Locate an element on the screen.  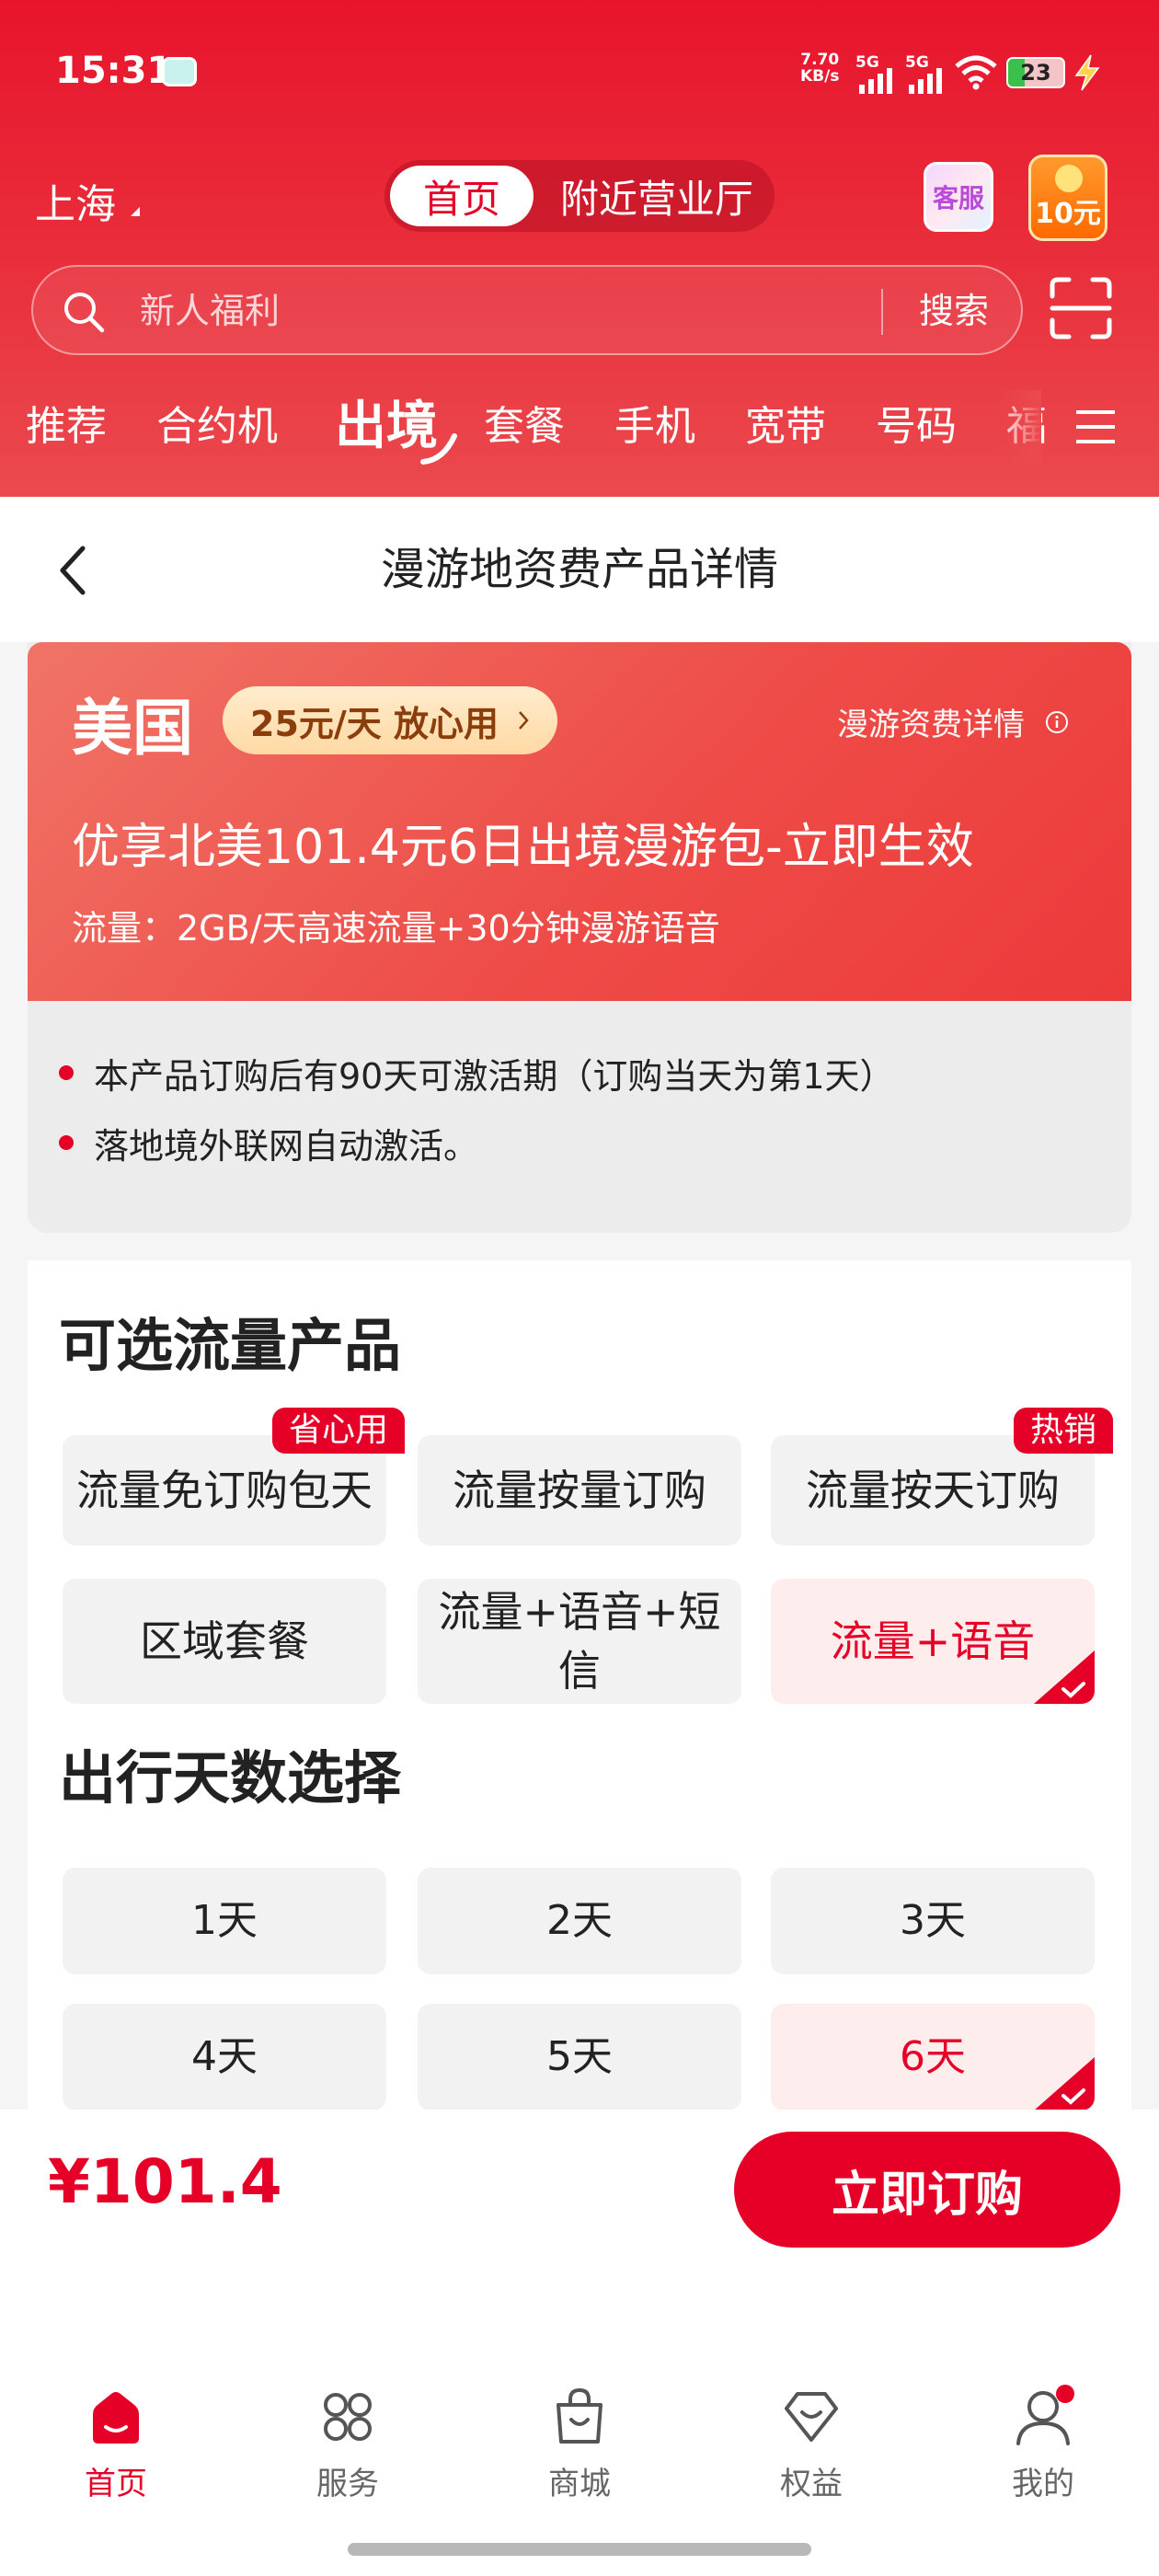
day-option-5: 5天 is located at coordinates (579, 2057).